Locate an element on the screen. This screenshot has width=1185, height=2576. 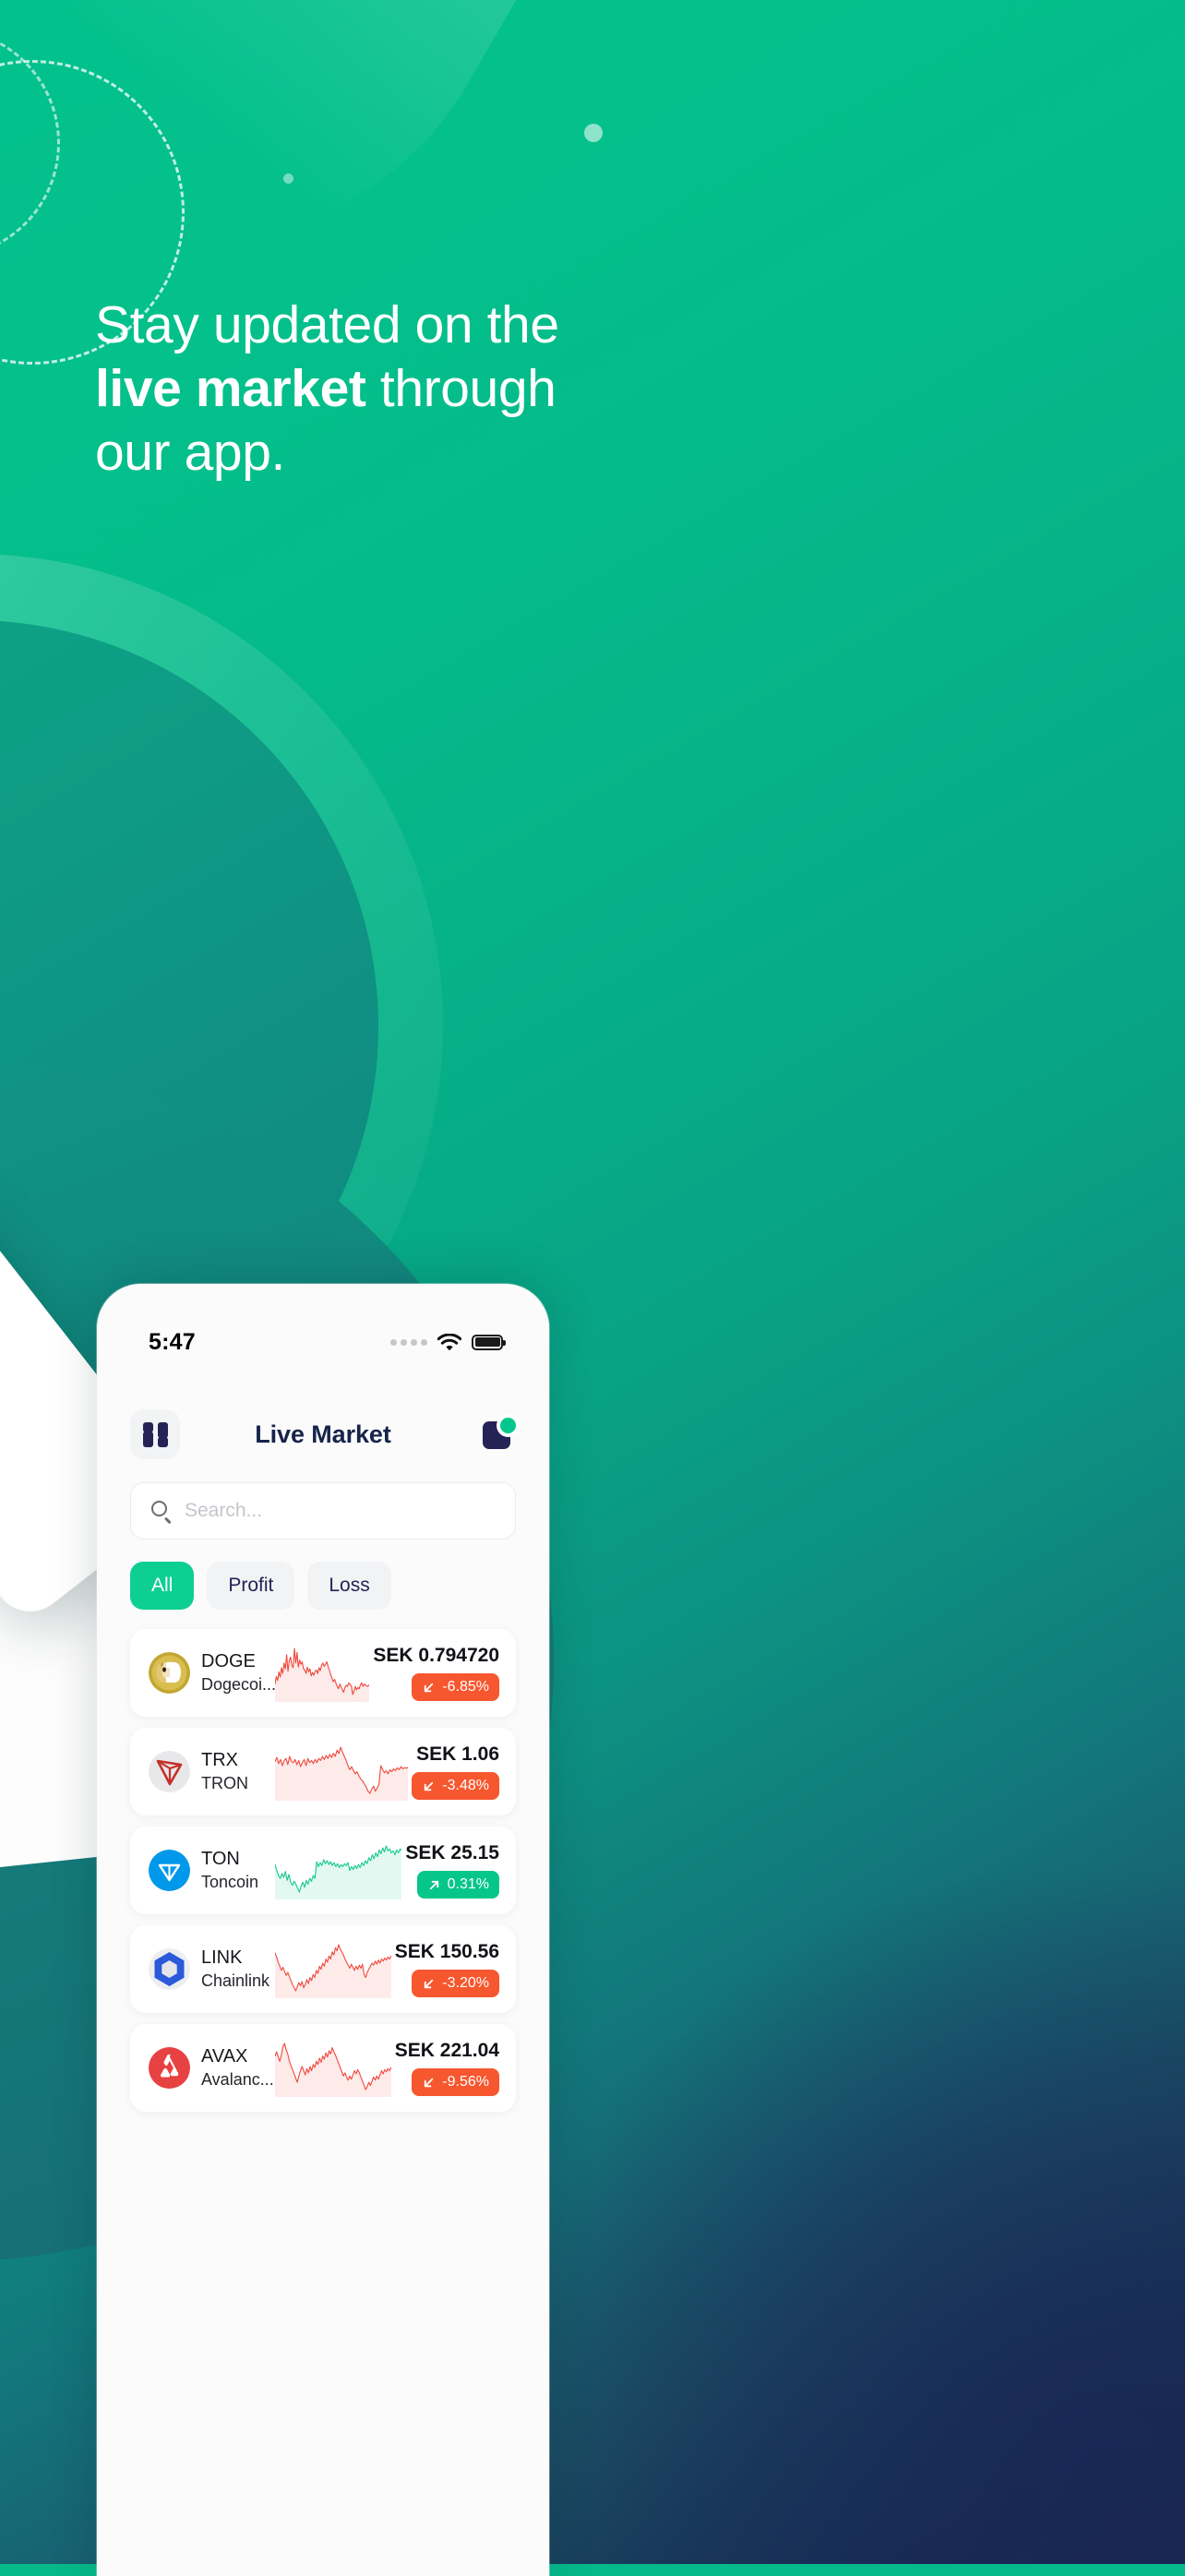
grid-menu-icon is located at coordinates (155, 1434).